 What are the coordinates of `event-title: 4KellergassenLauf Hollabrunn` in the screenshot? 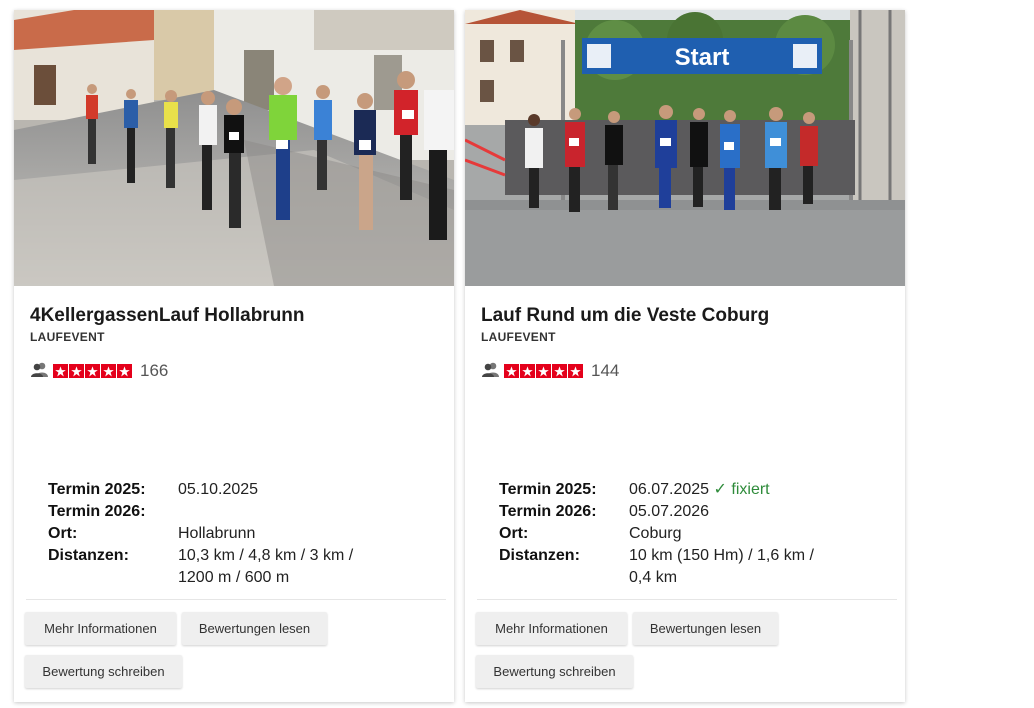 It's located at (167, 316).